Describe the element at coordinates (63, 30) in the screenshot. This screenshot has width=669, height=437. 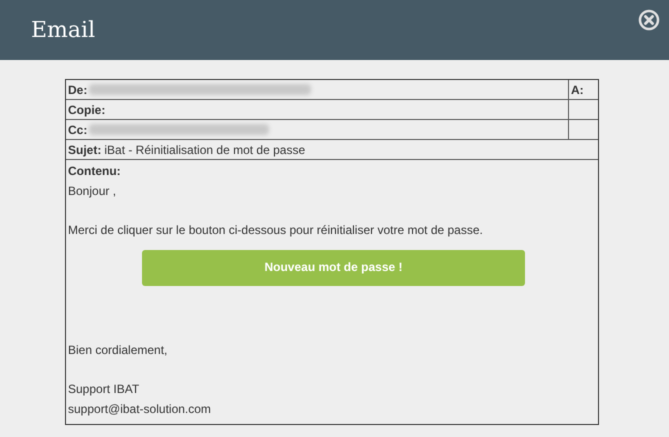
I see `window-title: Email` at that location.